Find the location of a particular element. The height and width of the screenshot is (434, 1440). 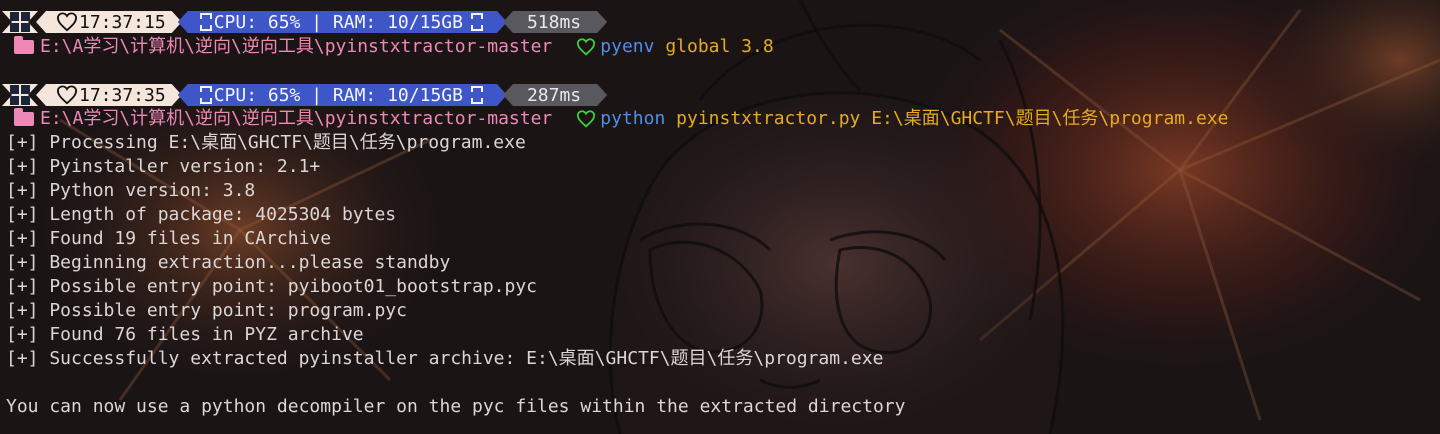

prompt-status-bar: 17:37:35 CPU: 65% | RAM: 10/15GB 287ms is located at coordinates (304, 95).